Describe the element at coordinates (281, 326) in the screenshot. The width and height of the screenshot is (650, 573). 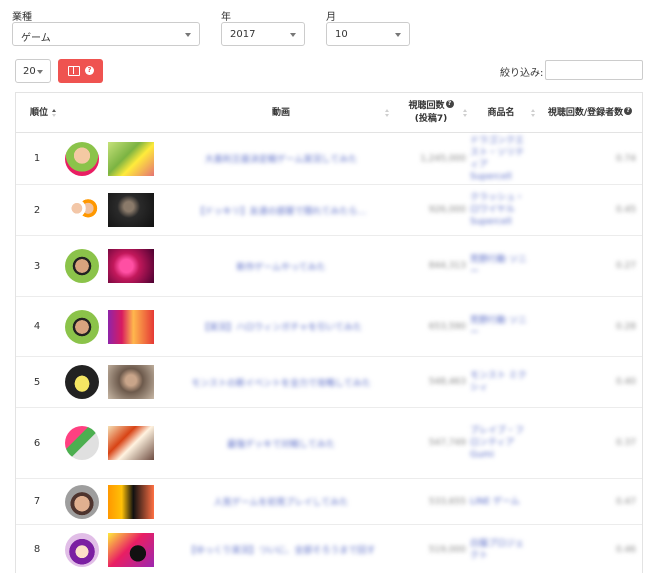
I see `video-title-link: 【実況】ハロウィンガチャを引いてみた` at that location.